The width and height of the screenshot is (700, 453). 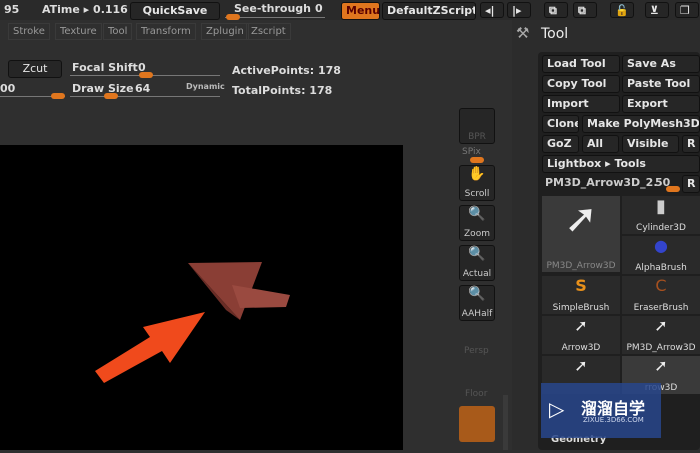 I want to click on watermark-url: ZIXUE.3D66.COM, so click(x=613, y=420).